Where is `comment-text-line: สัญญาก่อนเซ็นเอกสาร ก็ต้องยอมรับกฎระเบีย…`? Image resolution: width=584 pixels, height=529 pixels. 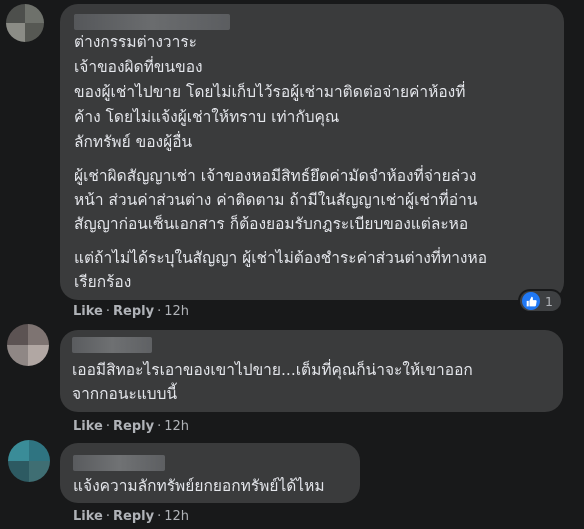
comment-text-line: สัญญาก่อนเซ็นเอกสาร ก็ต้องยอมรับกฎระเบีย… is located at coordinates (271, 224).